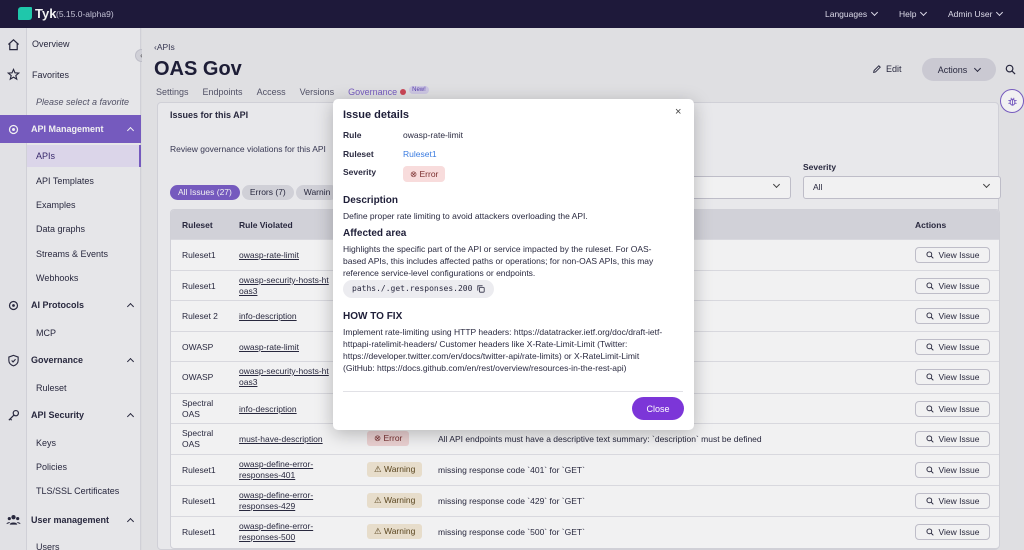 The width and height of the screenshot is (1024, 550). Describe the element at coordinates (420, 154) in the screenshot. I see `ruleset-link: Ruleset1` at that location.